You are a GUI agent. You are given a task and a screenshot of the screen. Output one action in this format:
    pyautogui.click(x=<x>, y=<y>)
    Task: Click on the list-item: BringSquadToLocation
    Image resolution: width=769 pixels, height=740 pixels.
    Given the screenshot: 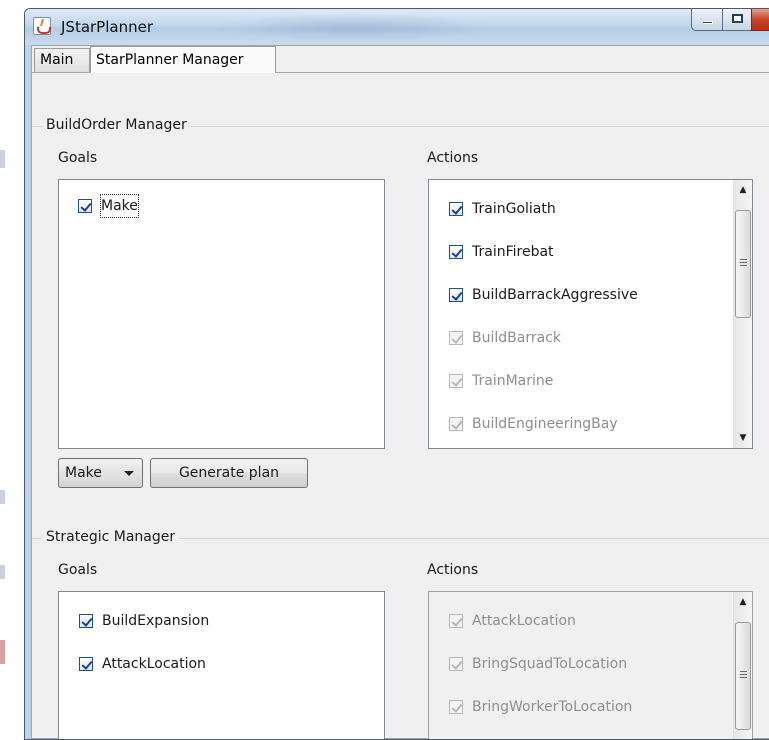 What is the action you would take?
    pyautogui.click(x=590, y=664)
    